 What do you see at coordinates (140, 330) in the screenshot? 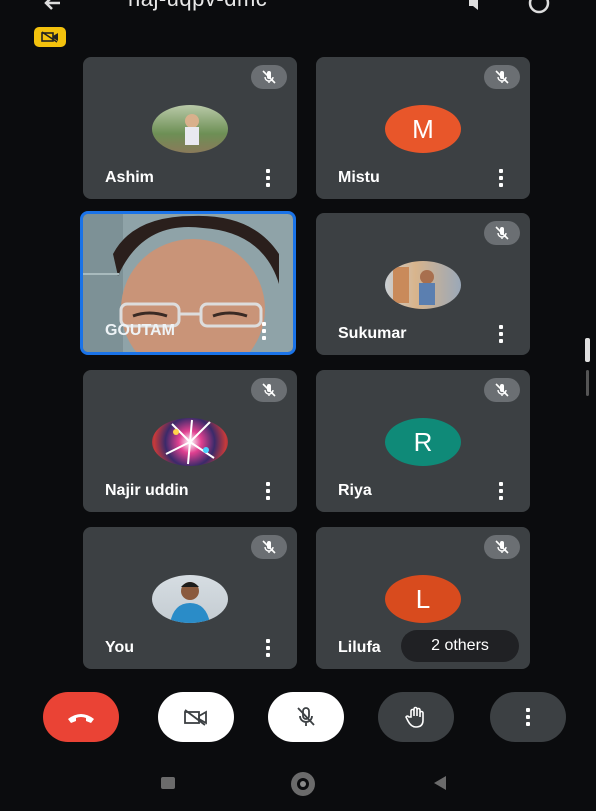
I see `participant-name: GOUTAM` at bounding box center [140, 330].